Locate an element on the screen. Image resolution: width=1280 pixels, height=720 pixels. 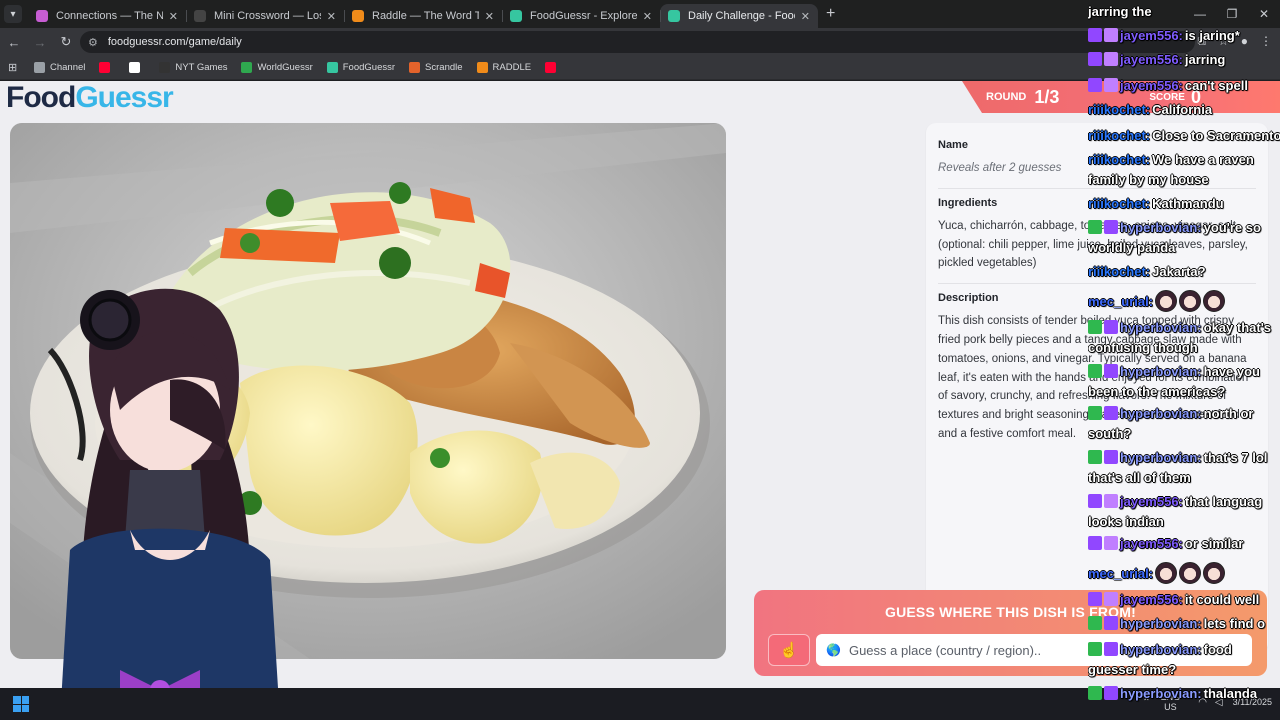
chat-message: hyperbovian: lets find o is located at coordinates (1184, 624).